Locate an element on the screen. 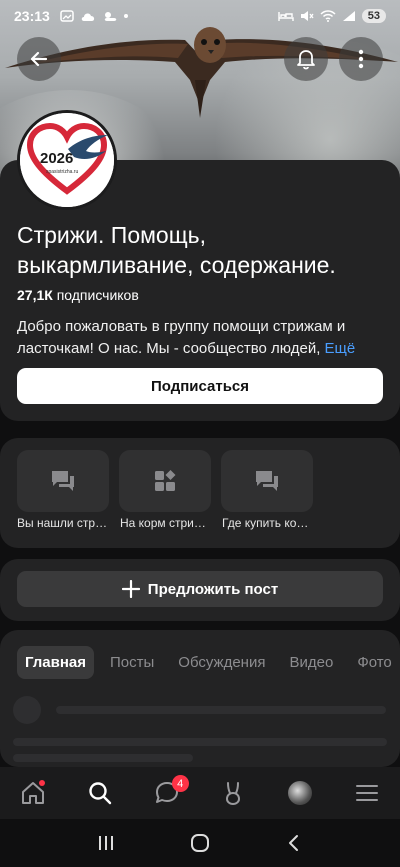 This screenshot has width=400, height=867. search-icon is located at coordinates (100, 793).